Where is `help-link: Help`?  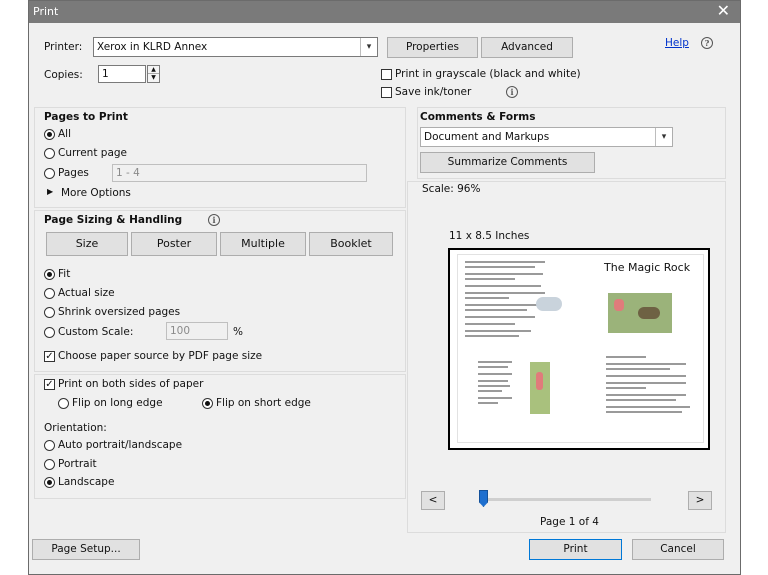
help-link: Help is located at coordinates (677, 43).